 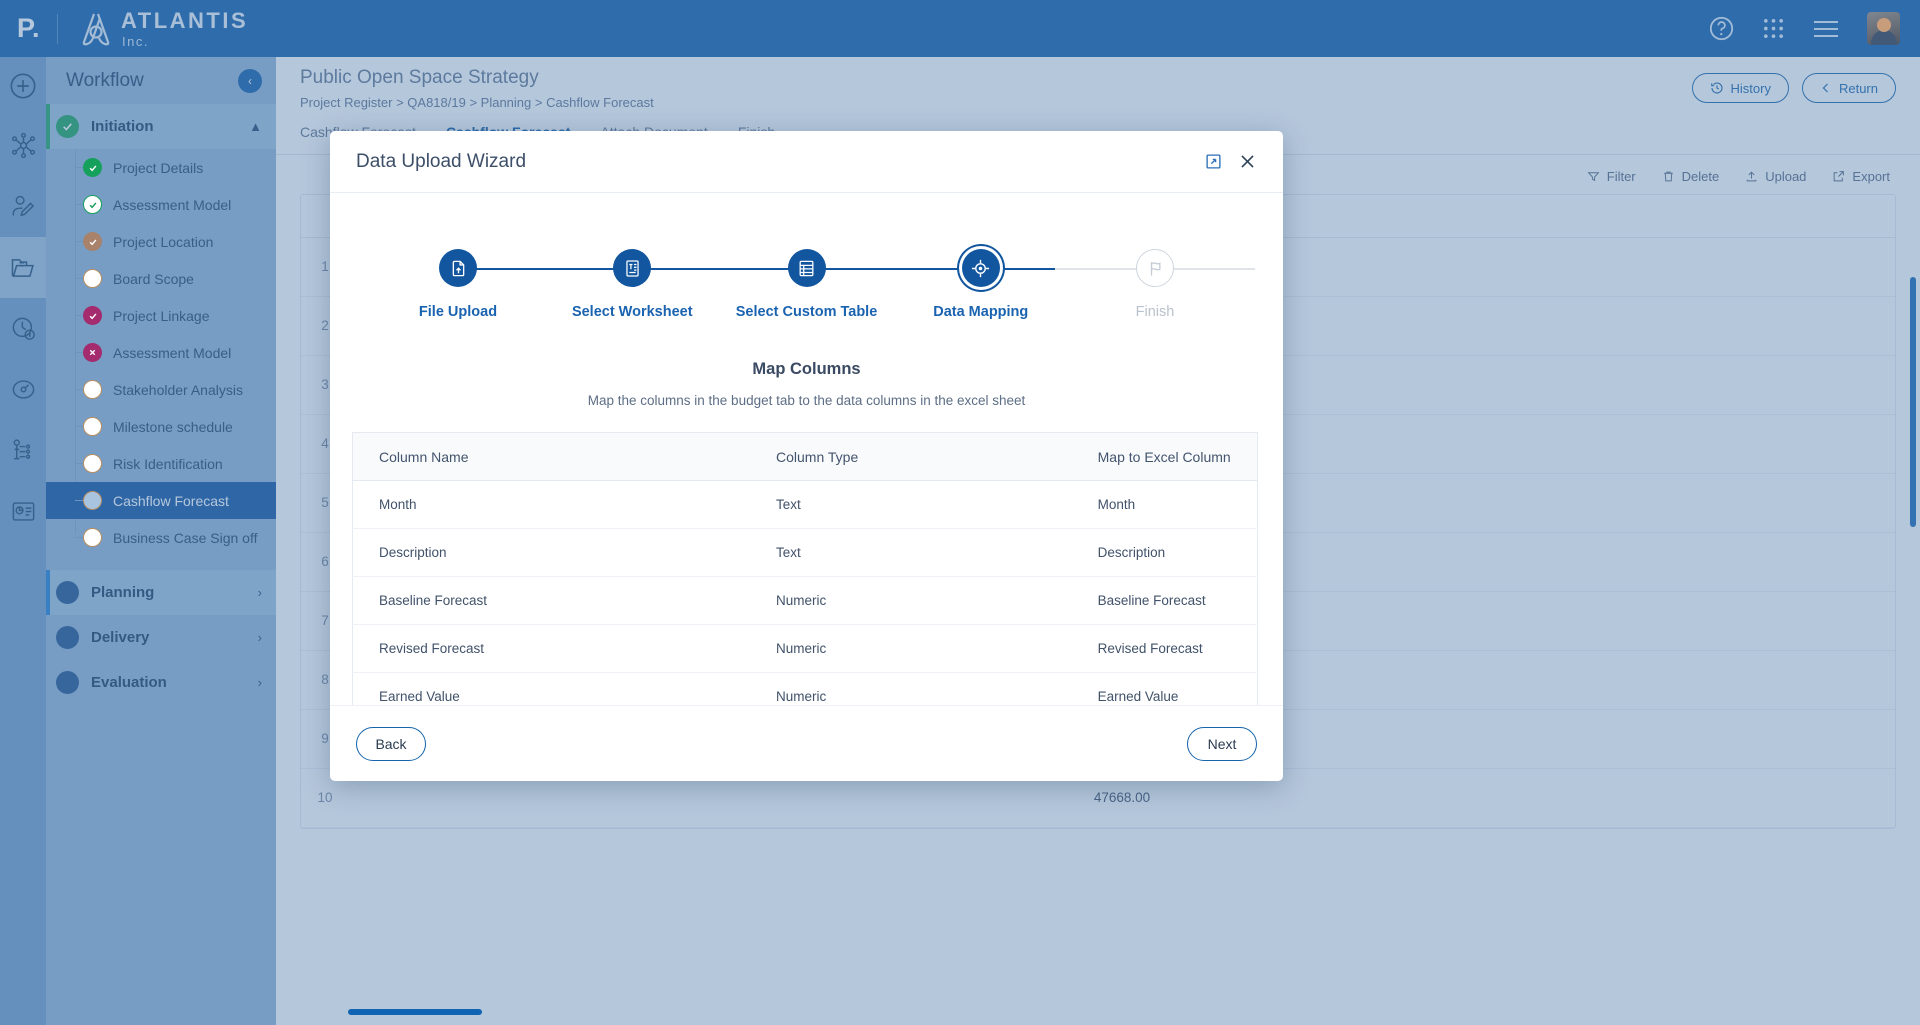 What do you see at coordinates (92, 167) in the screenshot?
I see `status-complete-icon` at bounding box center [92, 167].